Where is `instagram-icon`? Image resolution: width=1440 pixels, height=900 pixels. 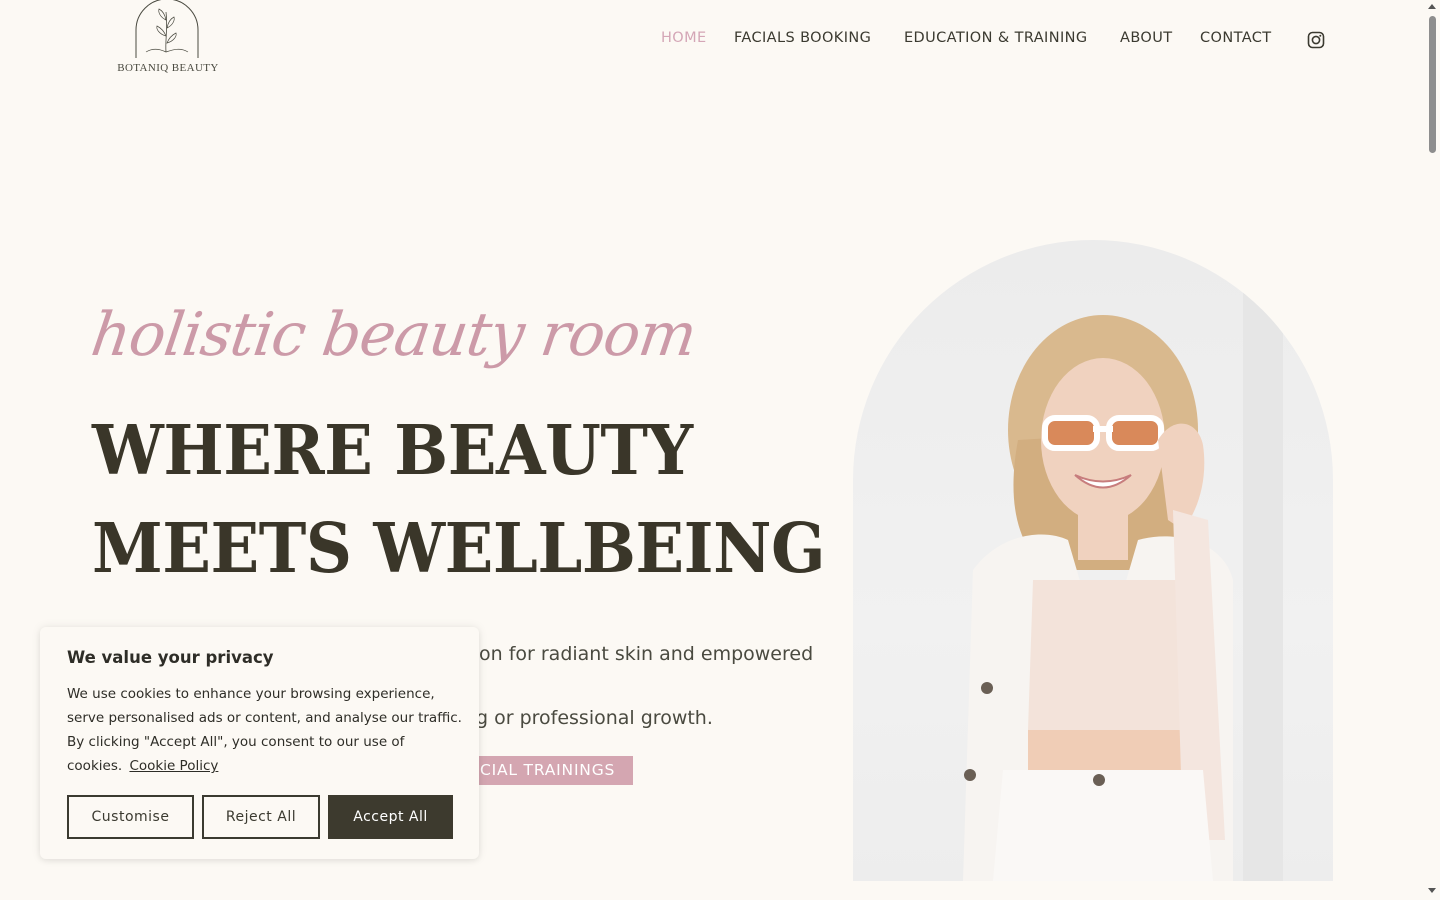 instagram-icon is located at coordinates (1316, 40).